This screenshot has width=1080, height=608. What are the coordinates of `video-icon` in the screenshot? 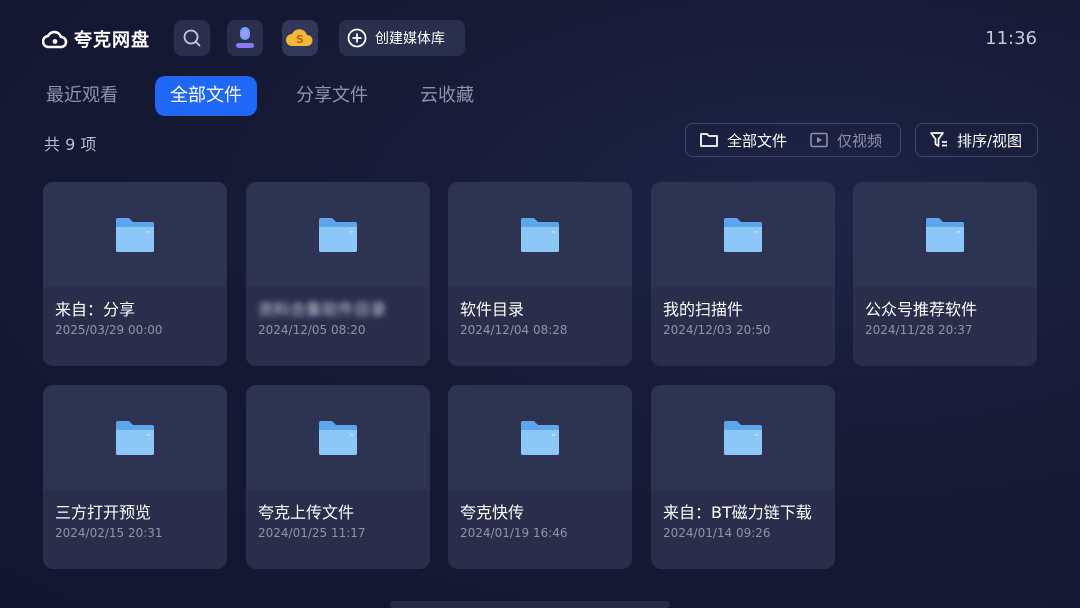 It's located at (819, 140).